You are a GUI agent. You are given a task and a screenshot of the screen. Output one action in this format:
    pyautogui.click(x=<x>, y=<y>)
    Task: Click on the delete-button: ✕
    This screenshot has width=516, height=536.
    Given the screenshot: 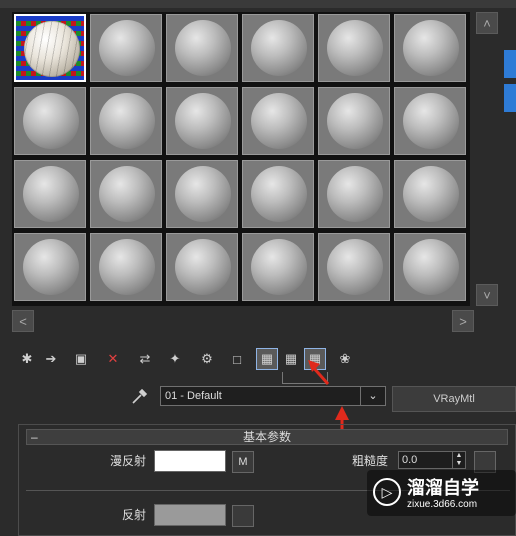 What is the action you would take?
    pyautogui.click(x=113, y=359)
    